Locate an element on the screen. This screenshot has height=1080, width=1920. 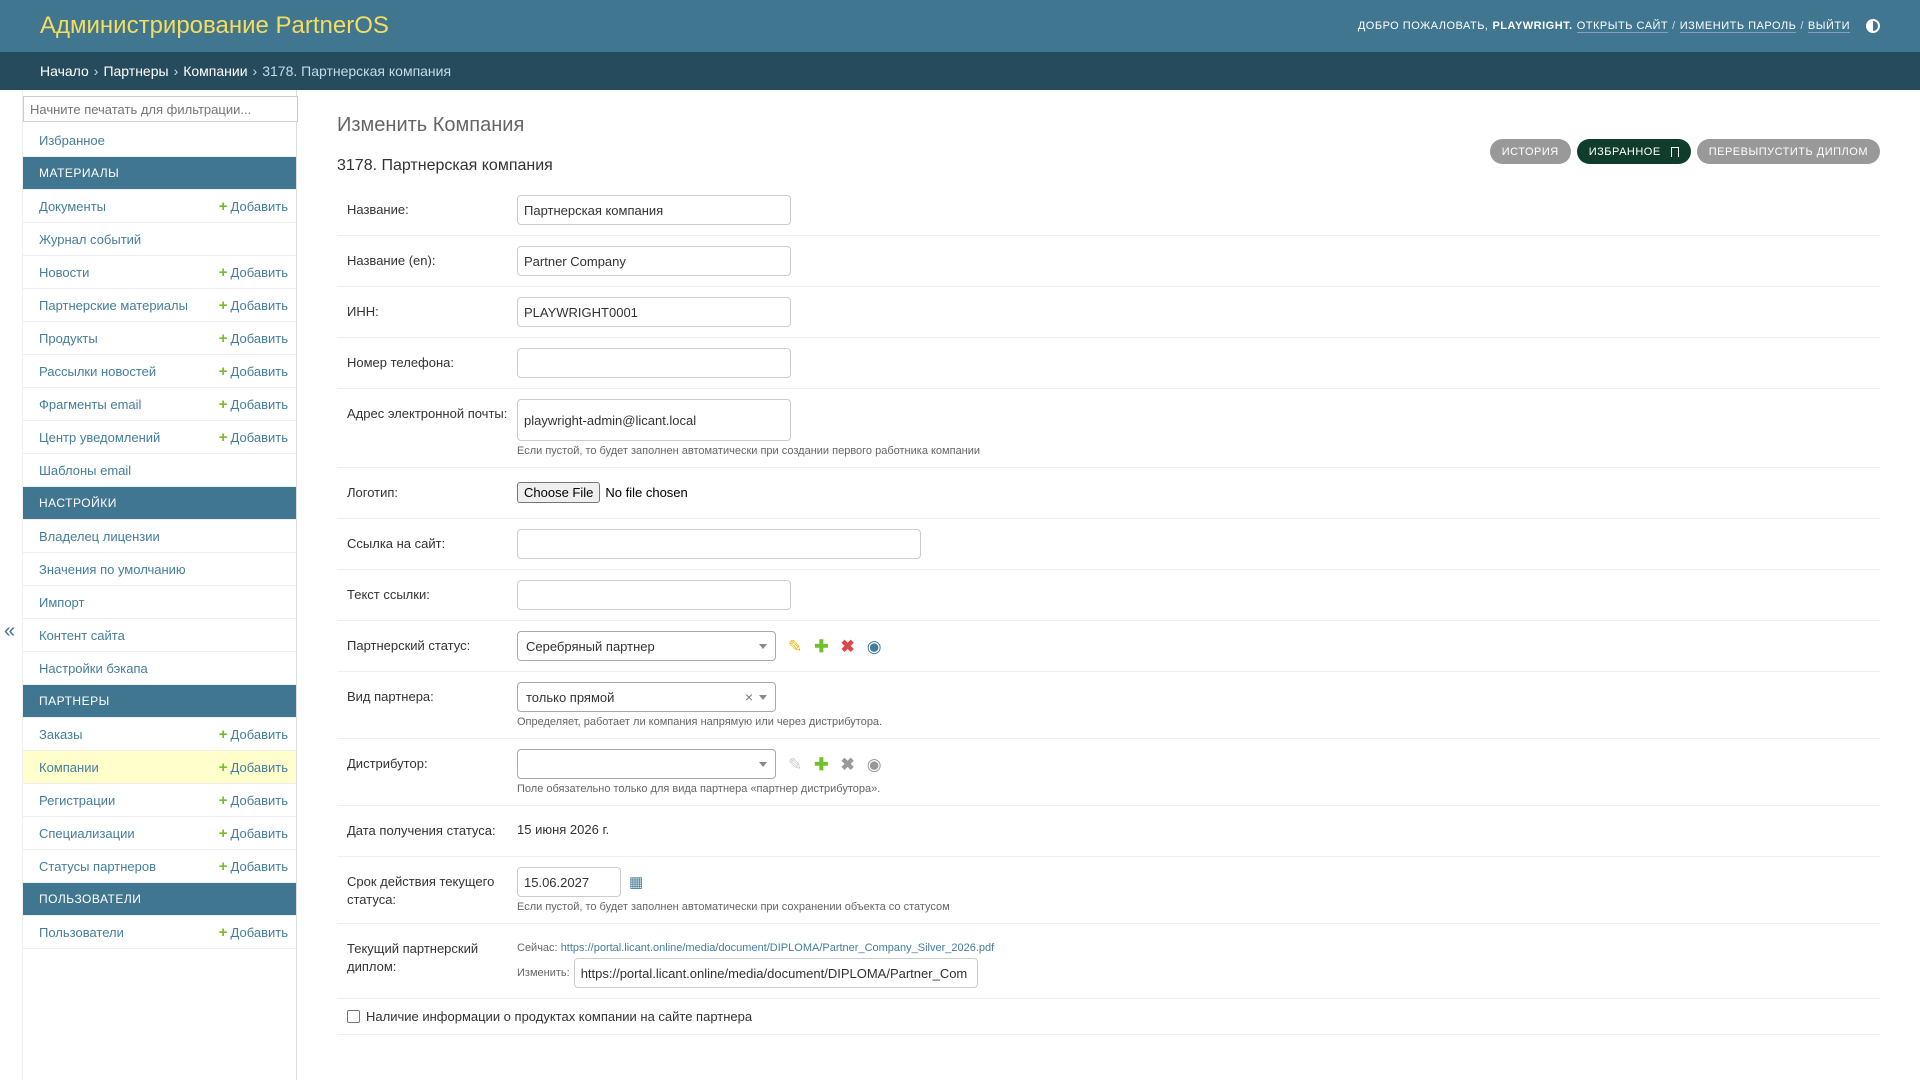
sidebar-item-settings-4: Настройки бэкапа is located at coordinates (159, 668).